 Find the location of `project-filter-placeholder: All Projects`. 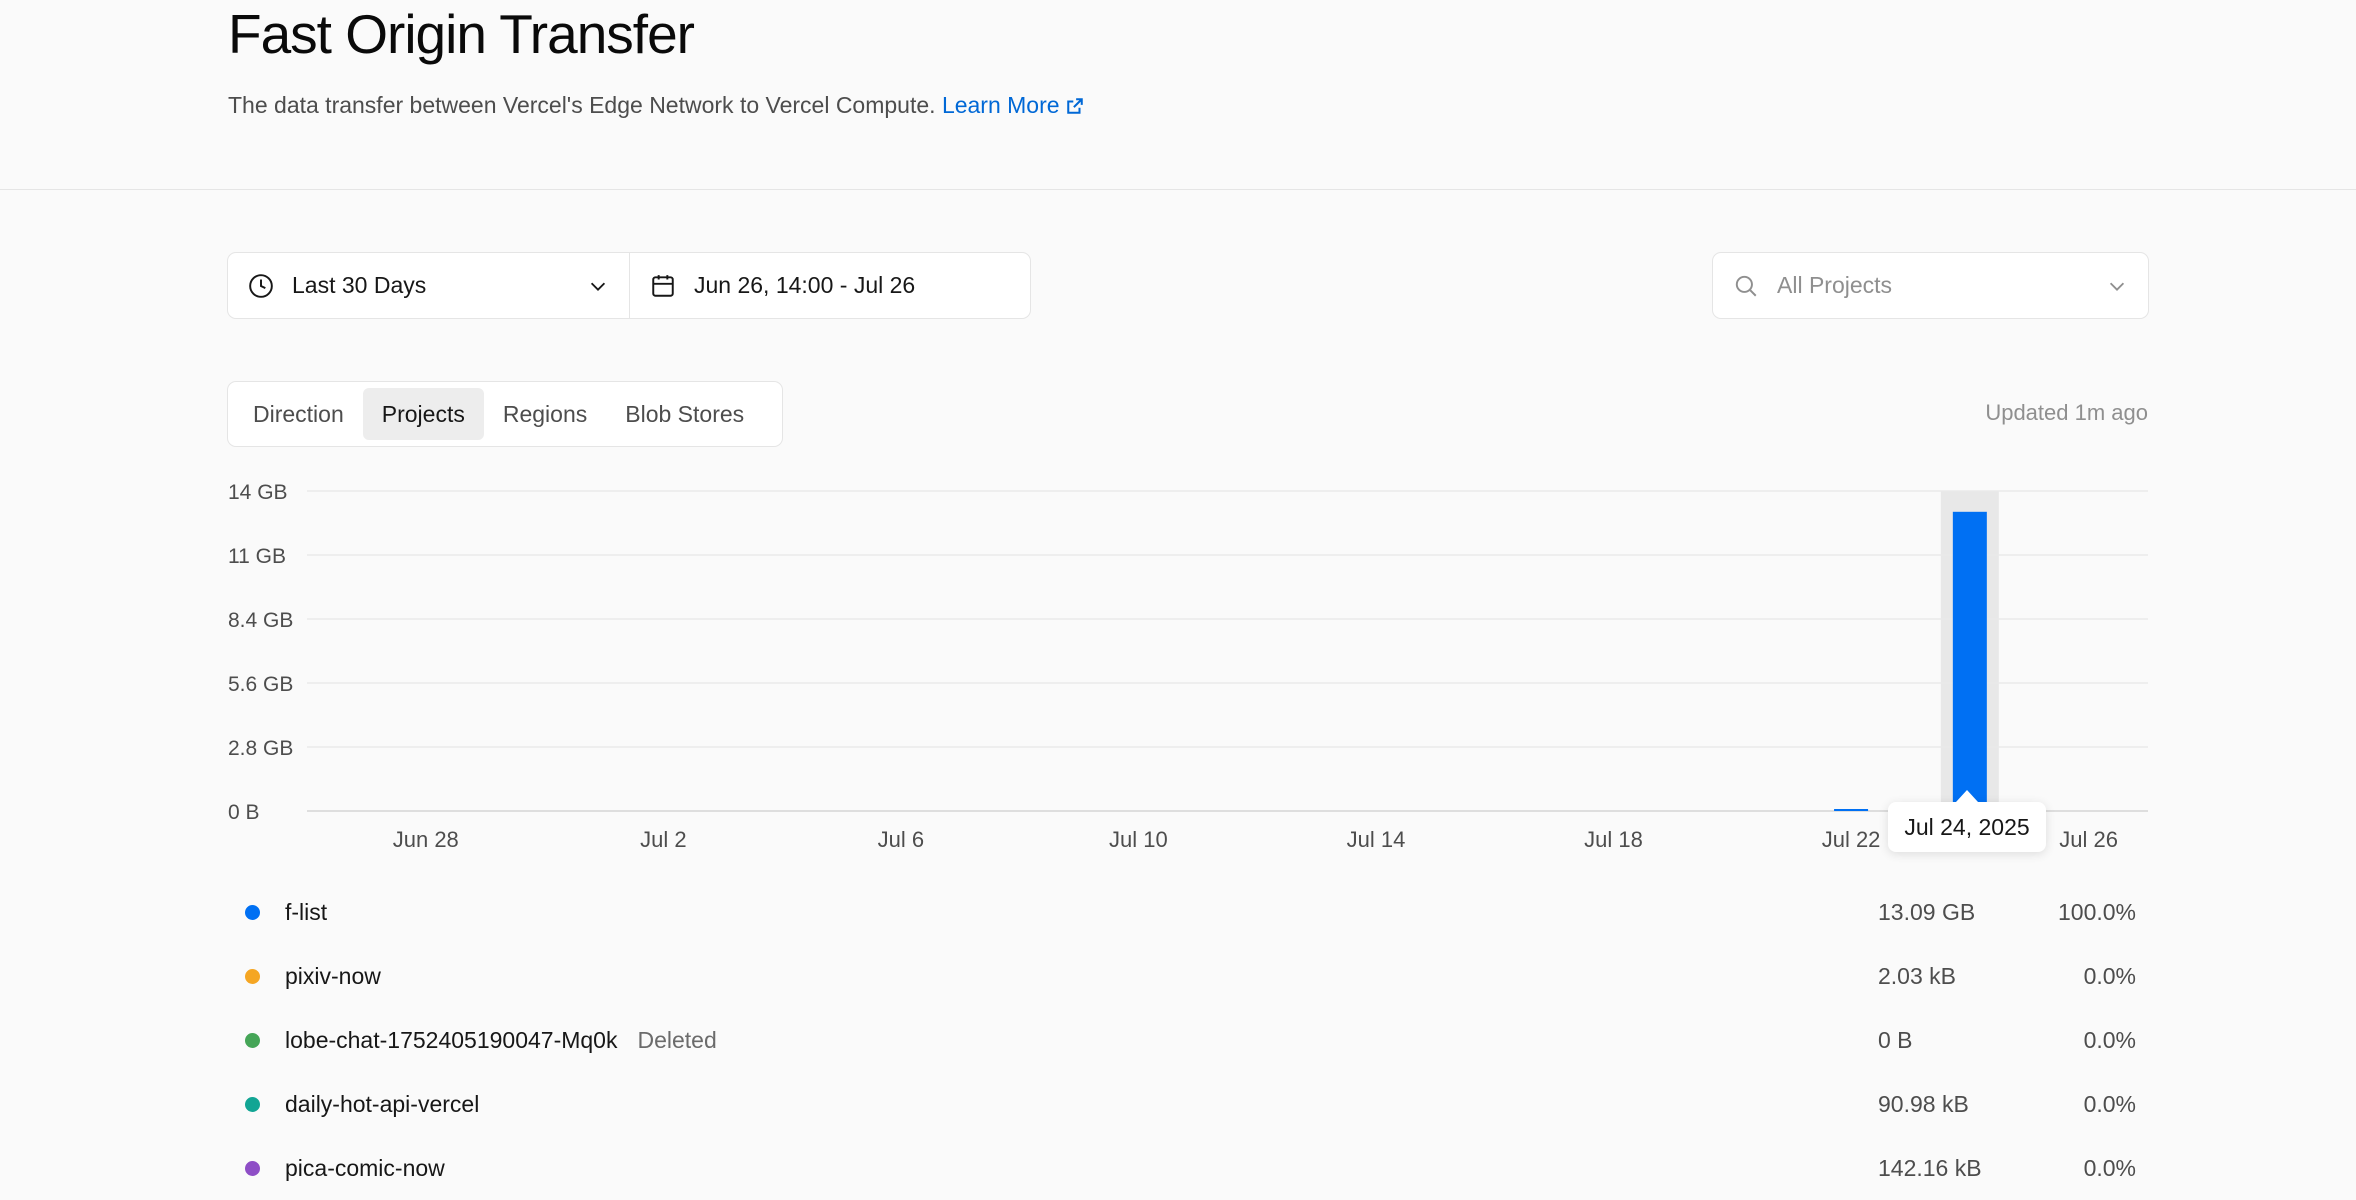

project-filter-placeholder: All Projects is located at coordinates (1835, 285).